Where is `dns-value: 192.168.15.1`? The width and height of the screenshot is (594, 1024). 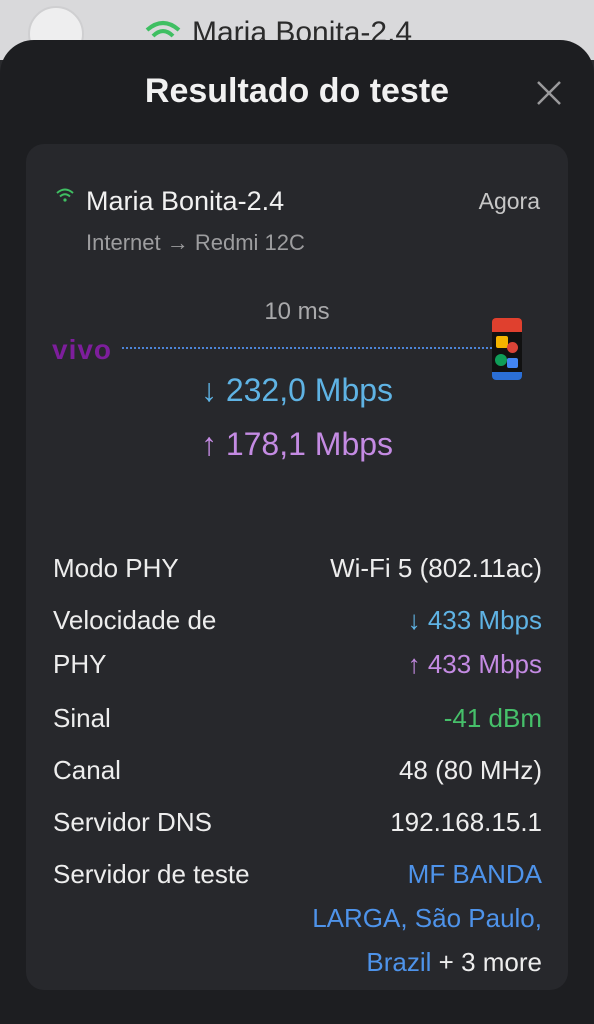
dns-value: 192.168.15.1 is located at coordinates (466, 822).